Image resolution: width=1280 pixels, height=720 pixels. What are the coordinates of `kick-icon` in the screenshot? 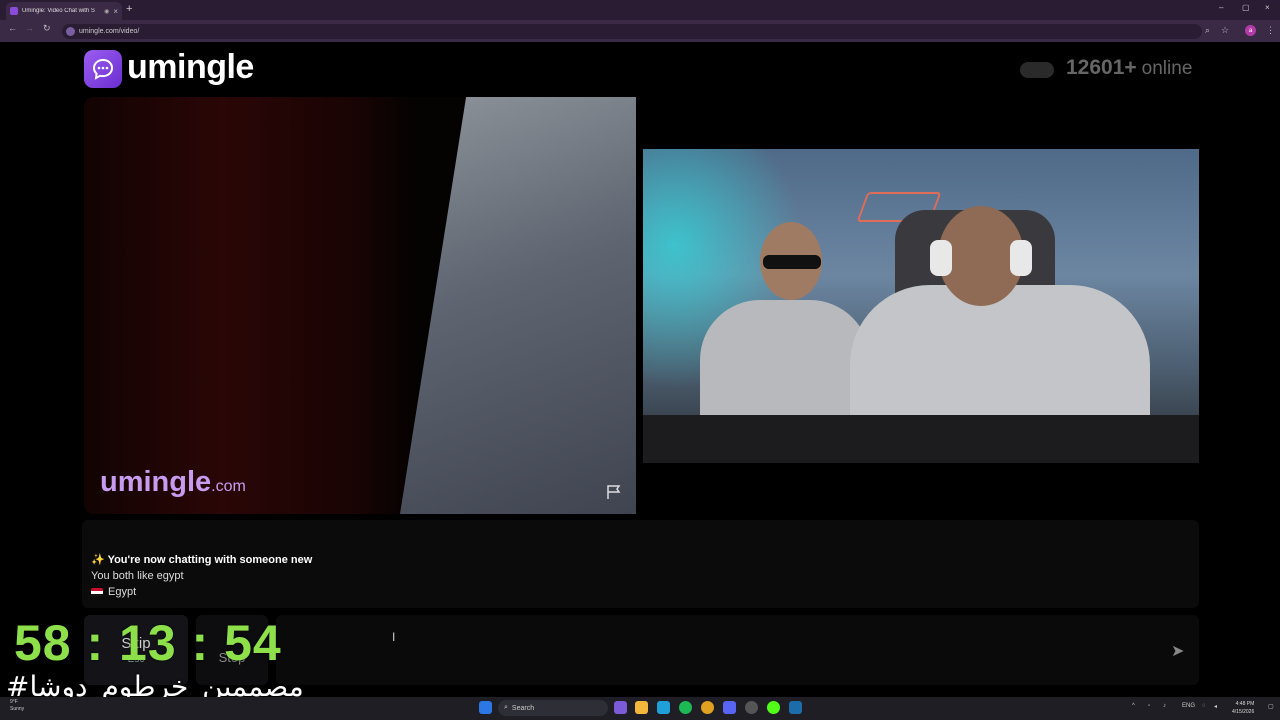 It's located at (773, 707).